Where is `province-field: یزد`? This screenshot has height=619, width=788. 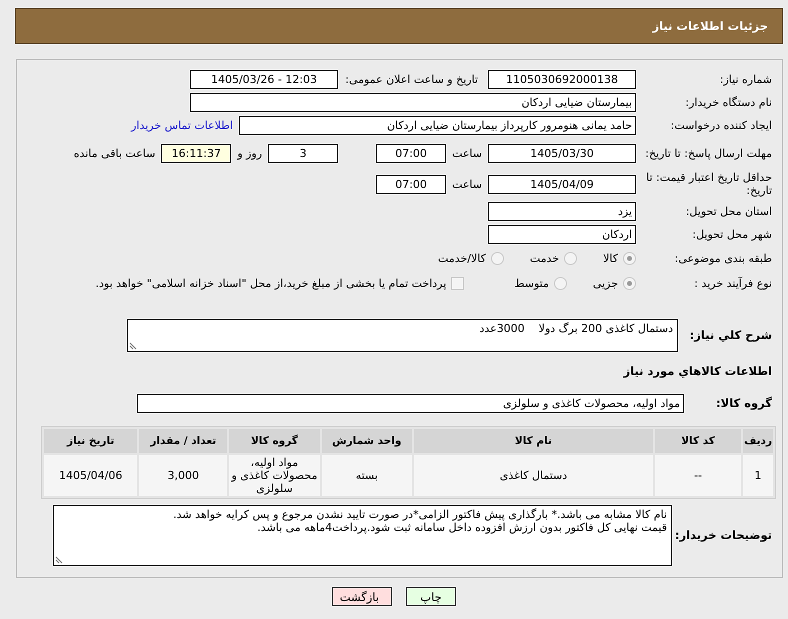
province-field: یزد is located at coordinates (562, 211).